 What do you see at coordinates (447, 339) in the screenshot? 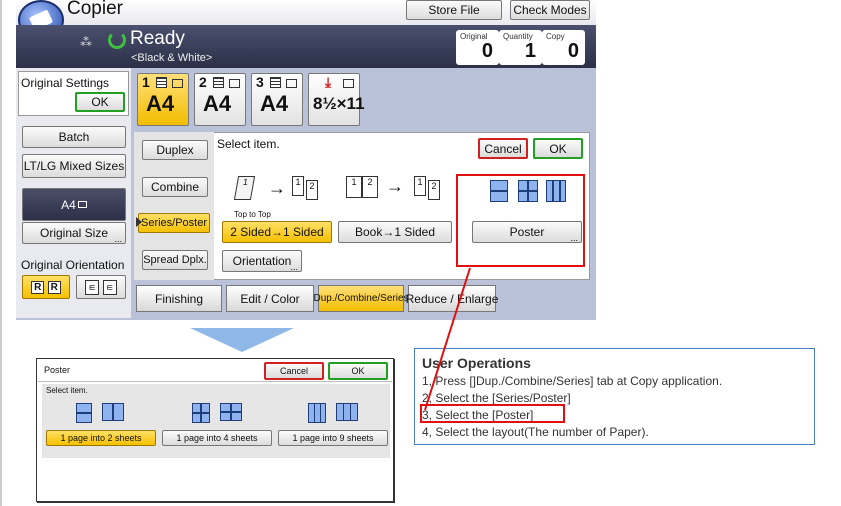
I see `highlight-connector` at bounding box center [447, 339].